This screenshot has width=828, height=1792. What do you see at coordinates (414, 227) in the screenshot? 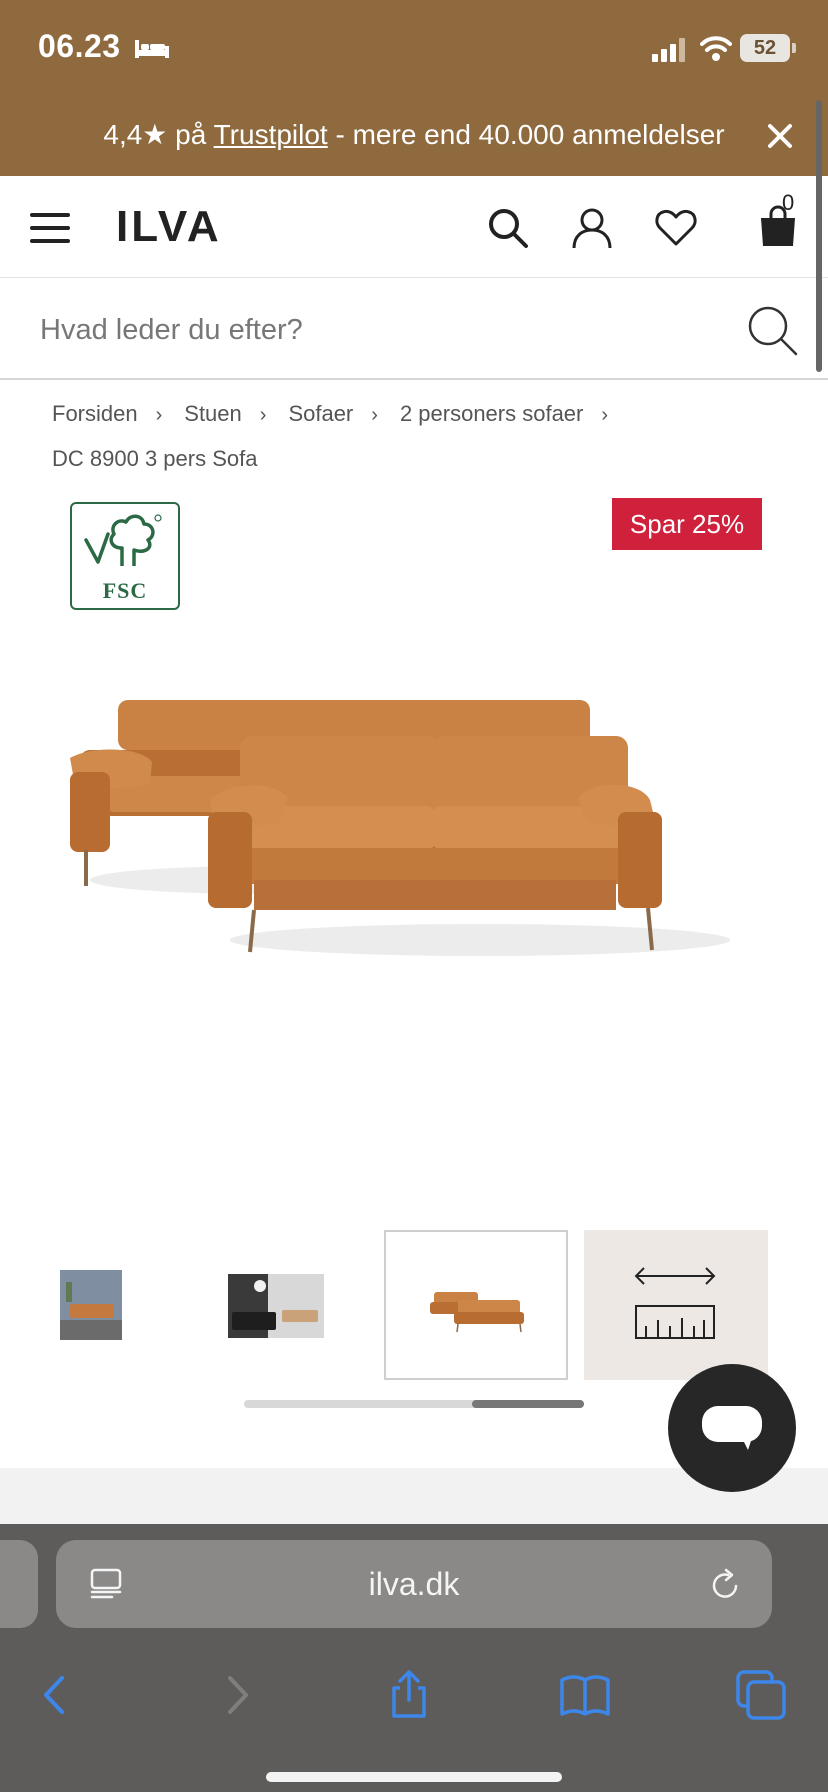
I see `site-header: ILVA 0` at bounding box center [414, 227].